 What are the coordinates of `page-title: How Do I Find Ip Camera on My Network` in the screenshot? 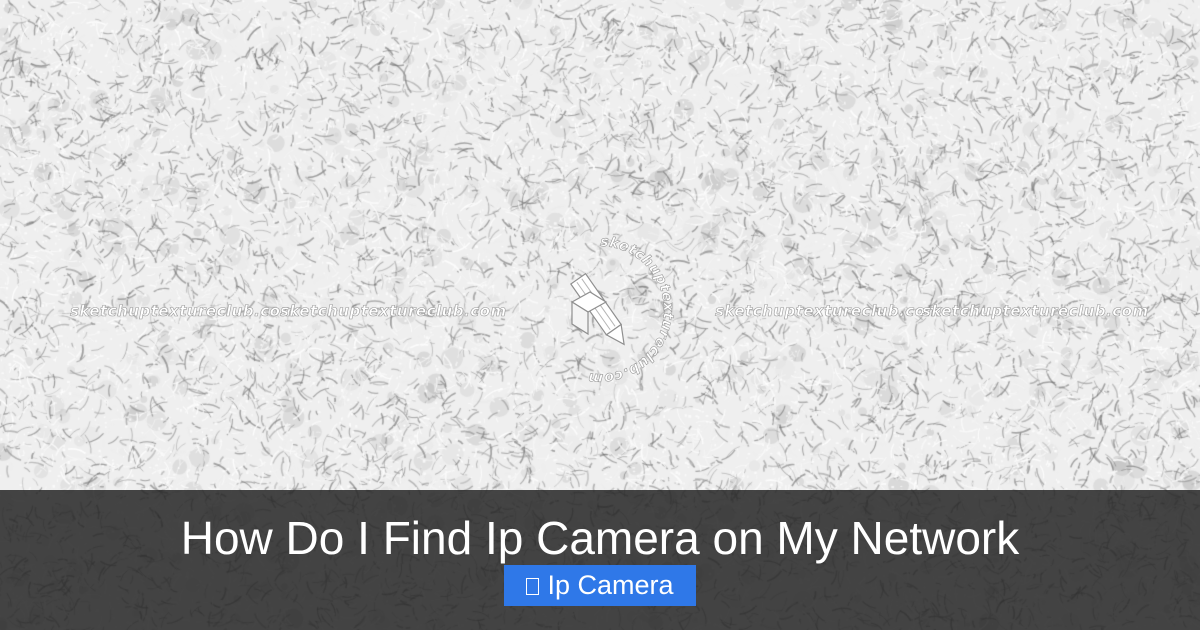 It's located at (600, 538).